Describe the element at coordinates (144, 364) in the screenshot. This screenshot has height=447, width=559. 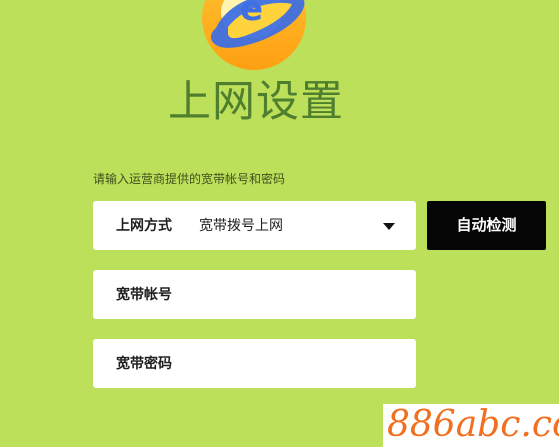
I see `password-label: 宽带密码` at that location.